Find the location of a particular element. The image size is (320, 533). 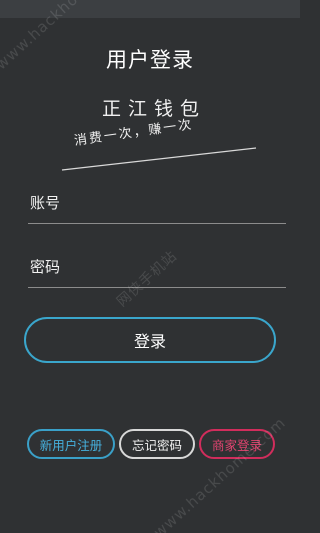

password-label: 密码 is located at coordinates (45, 267).